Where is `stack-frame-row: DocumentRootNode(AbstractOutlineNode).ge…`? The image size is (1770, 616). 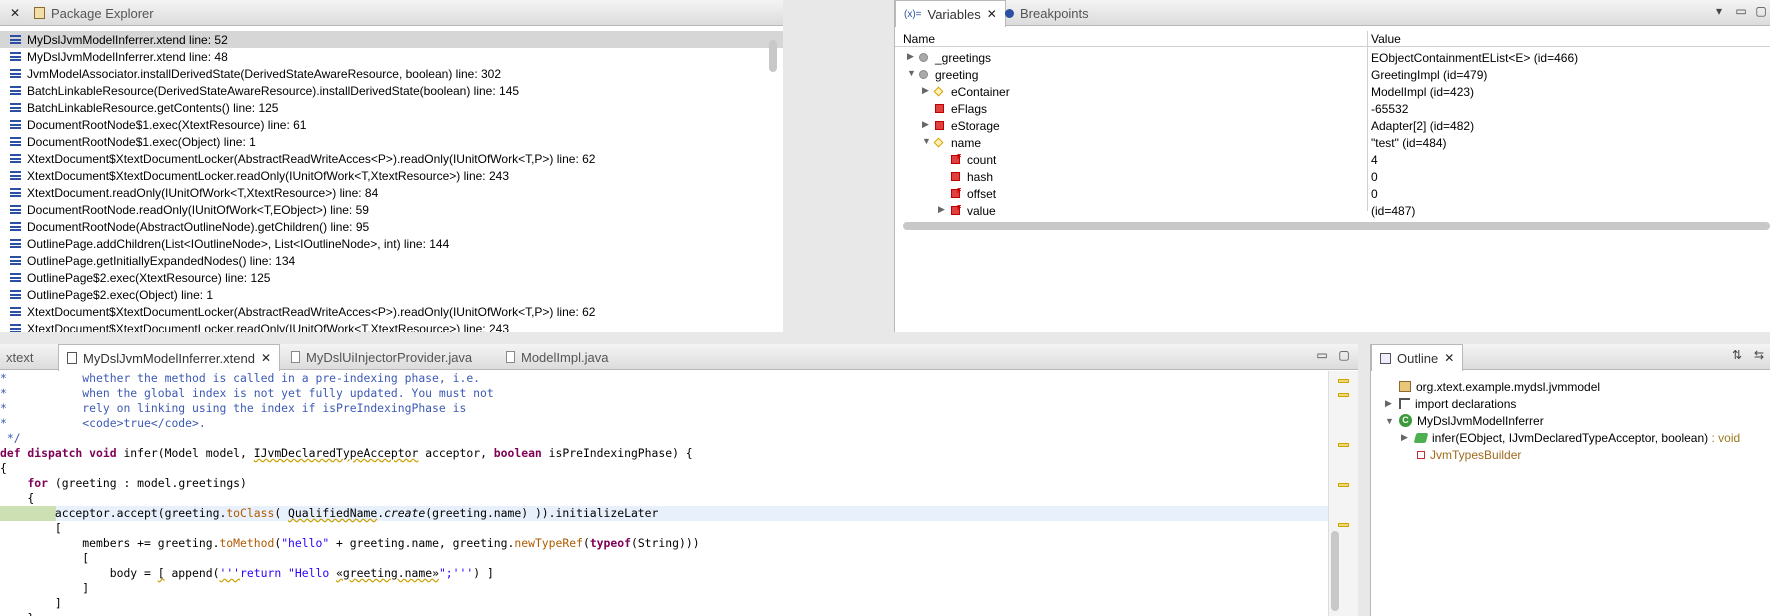 stack-frame-row: DocumentRootNode(AbstractOutlineNode).ge… is located at coordinates (391, 226).